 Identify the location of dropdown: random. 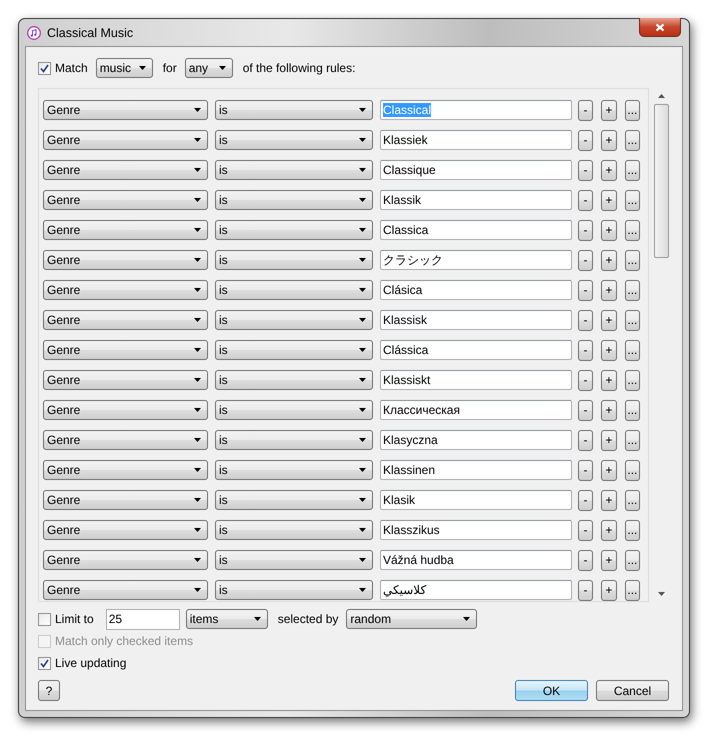
(412, 619).